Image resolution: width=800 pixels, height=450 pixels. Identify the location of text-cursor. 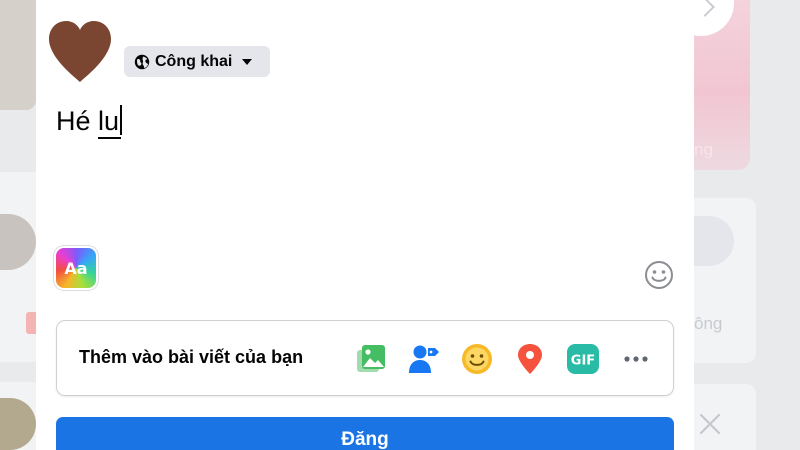
(121, 120).